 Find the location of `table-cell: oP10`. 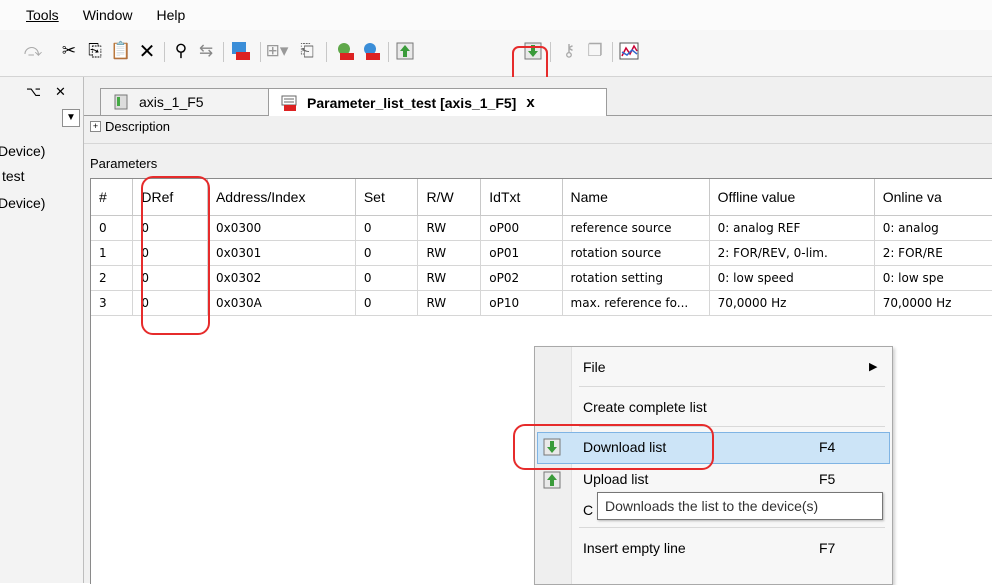

table-cell: oP10 is located at coordinates (521, 303).